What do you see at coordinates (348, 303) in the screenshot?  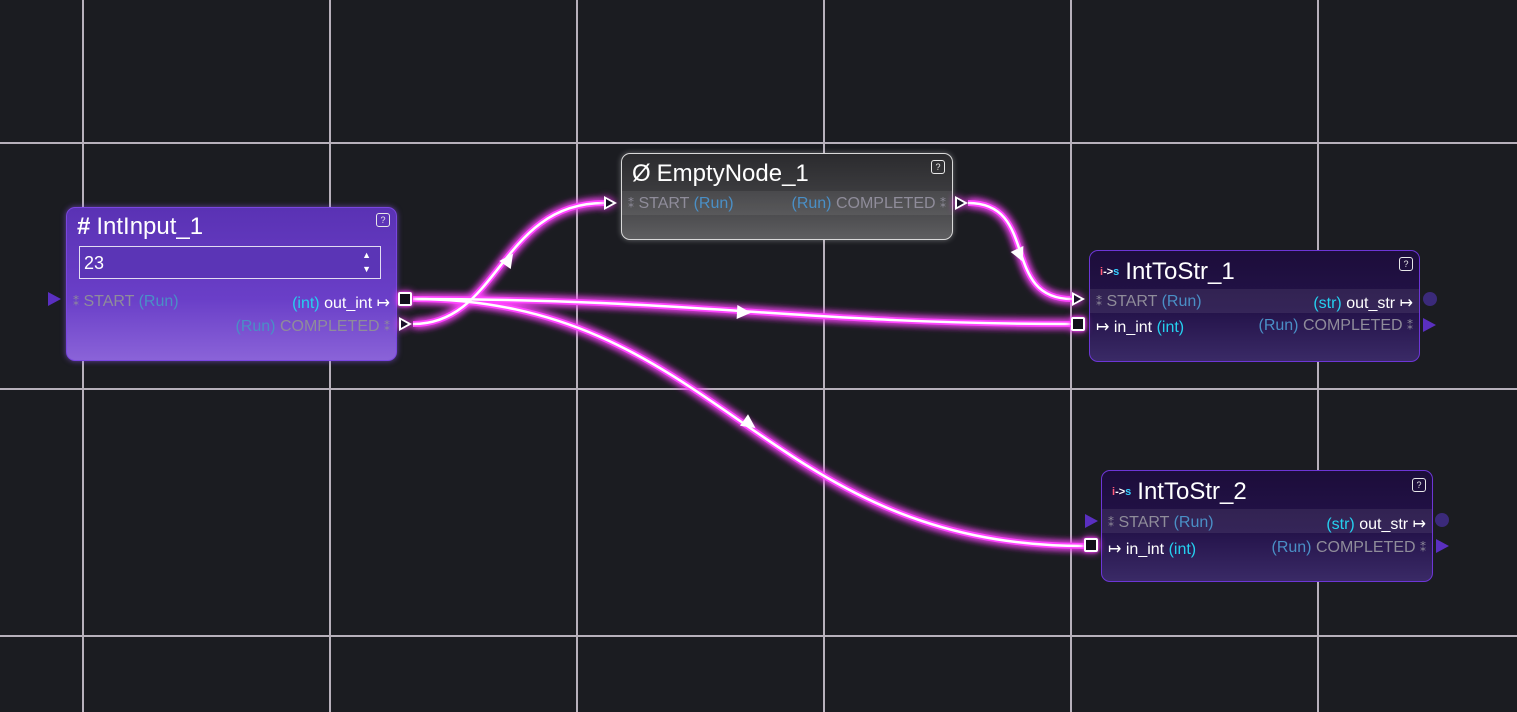 I see `port-label: out_int` at bounding box center [348, 303].